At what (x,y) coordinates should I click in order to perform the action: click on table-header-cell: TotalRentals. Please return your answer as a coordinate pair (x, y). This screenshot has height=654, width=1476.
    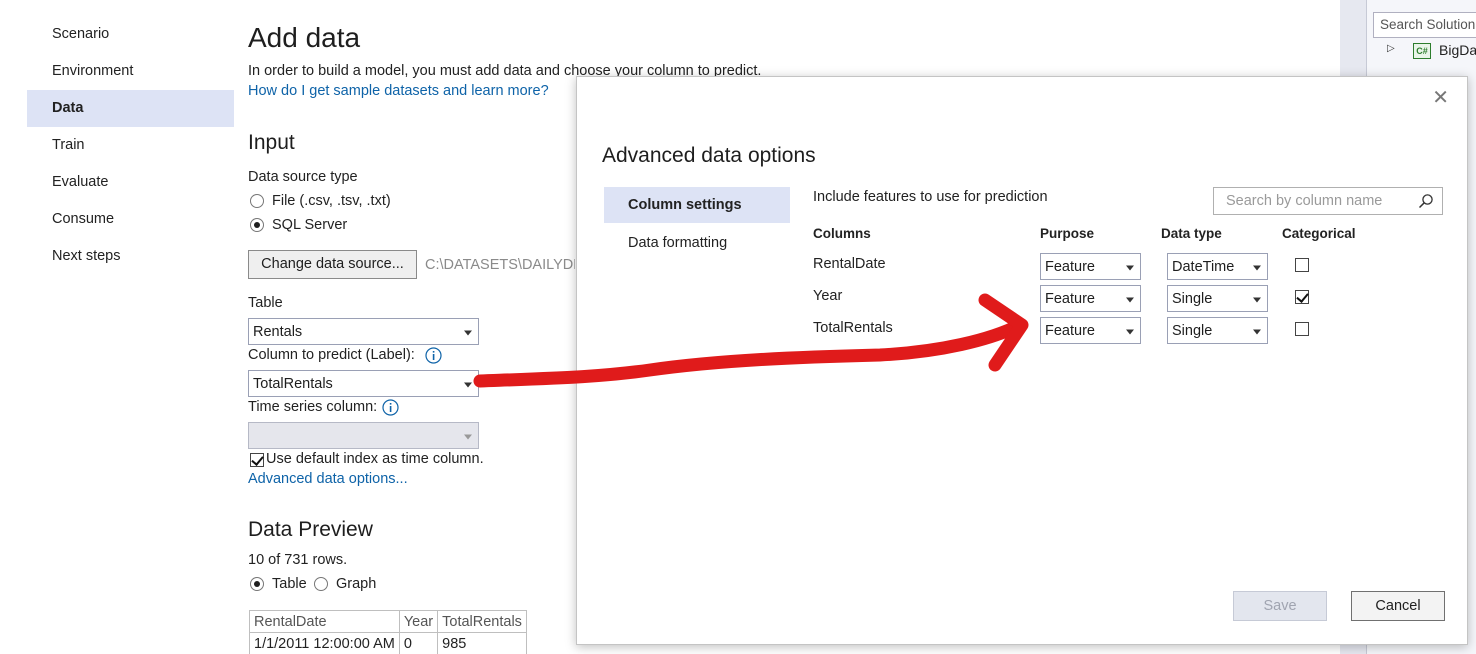
    Looking at the image, I should click on (482, 621).